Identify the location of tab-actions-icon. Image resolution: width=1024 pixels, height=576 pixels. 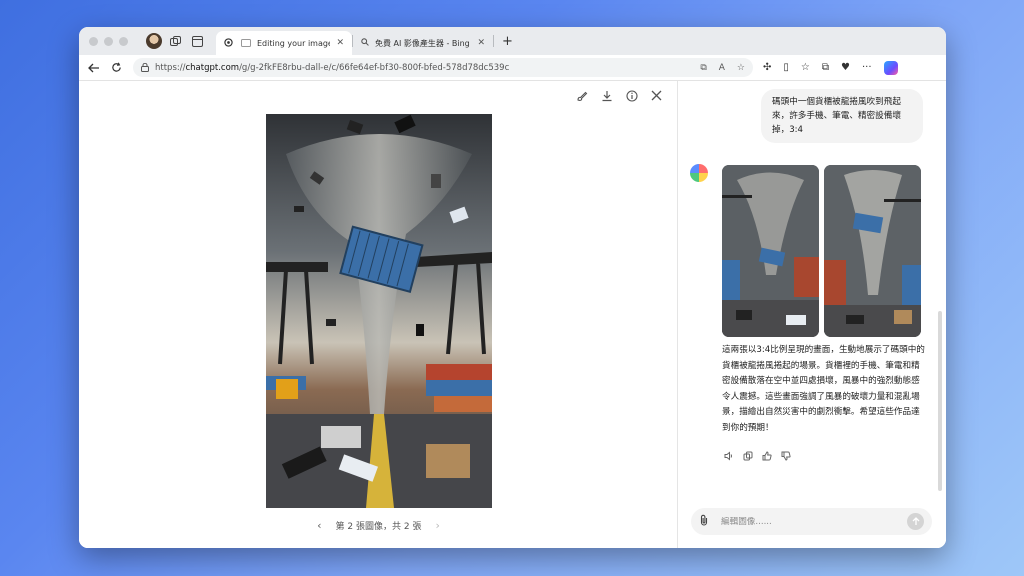
(197, 41).